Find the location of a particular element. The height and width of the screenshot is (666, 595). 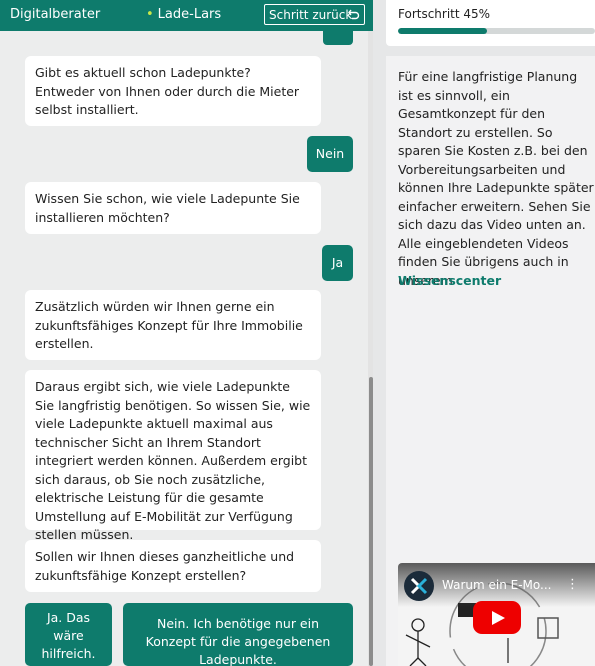

progress-label: Fortschritt 45% is located at coordinates (444, 14).